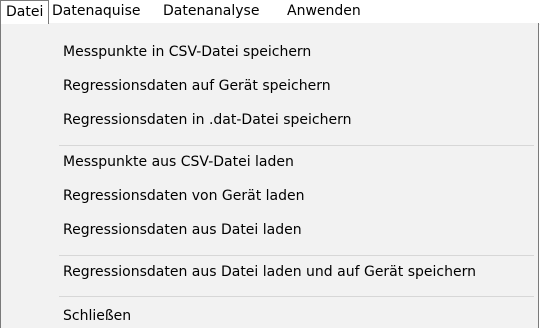 The height and width of the screenshot is (328, 540). What do you see at coordinates (182, 230) in the screenshot?
I see `menu-item-load-regression-file: Regressionsdaten aus Datei laden` at bounding box center [182, 230].